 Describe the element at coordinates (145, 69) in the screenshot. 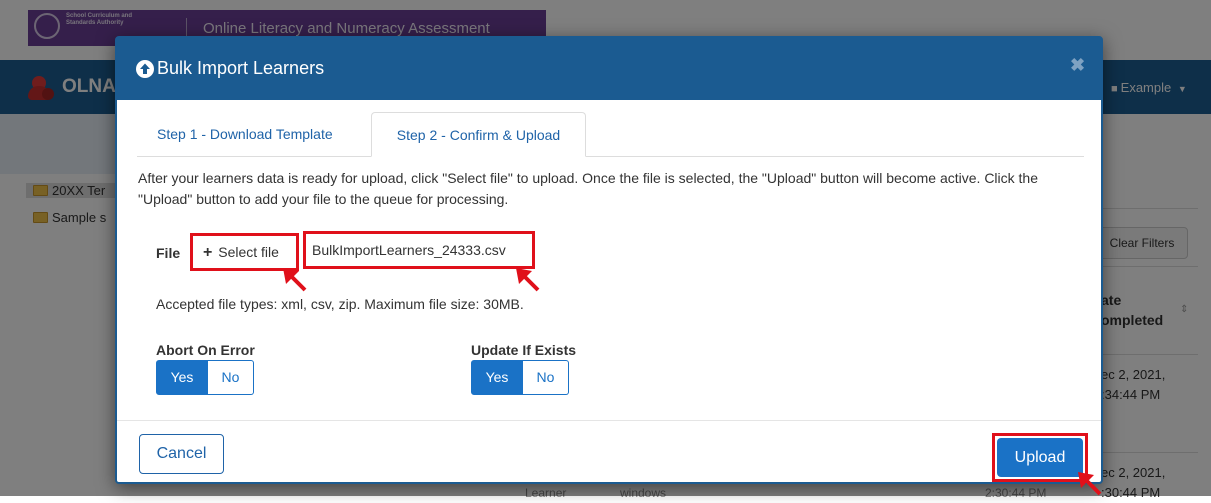

I see `upload-circle-icon` at that location.